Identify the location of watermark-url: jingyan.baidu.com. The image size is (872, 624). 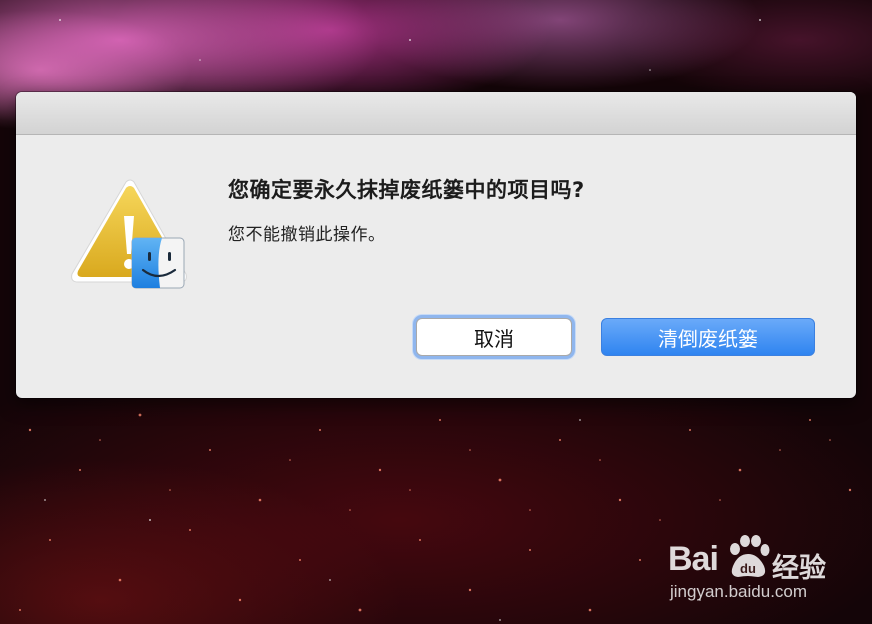
(739, 591).